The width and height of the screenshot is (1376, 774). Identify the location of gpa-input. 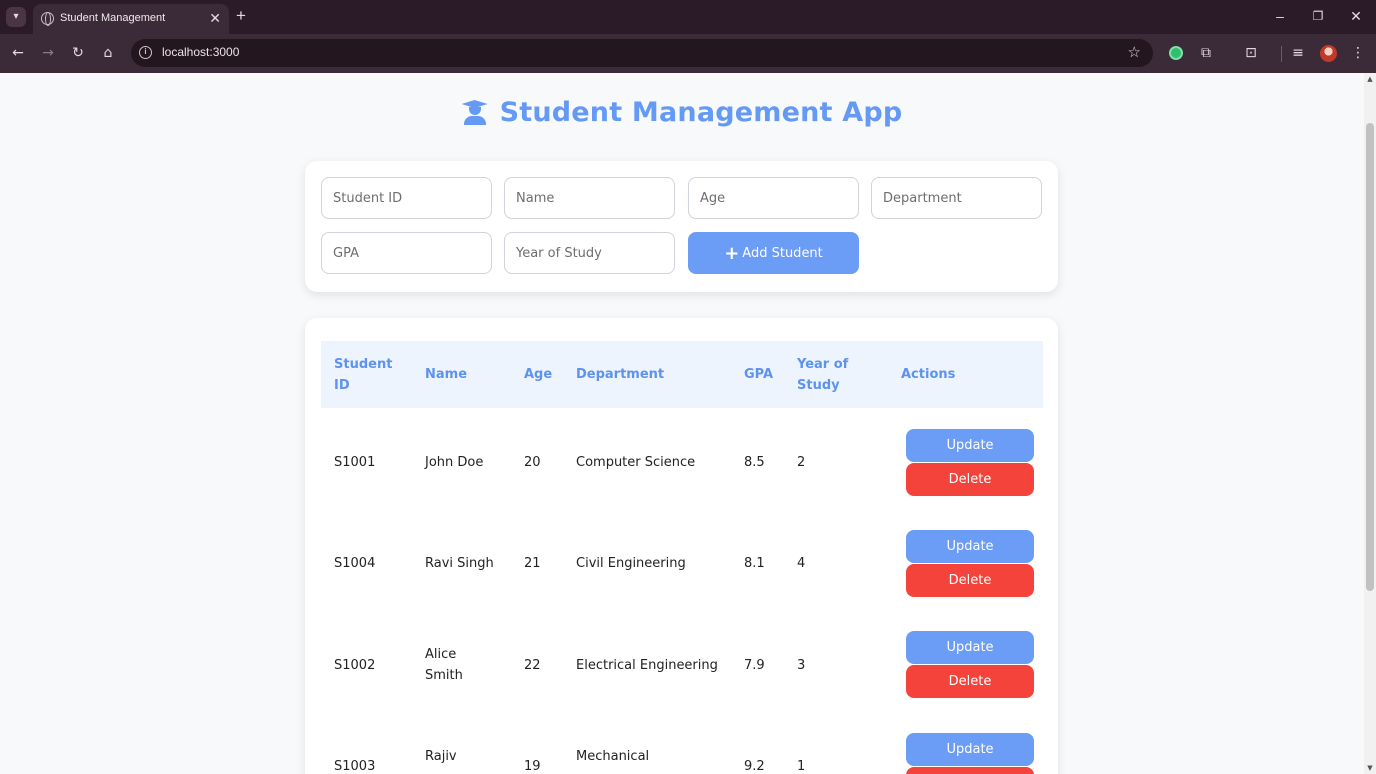
(406, 253).